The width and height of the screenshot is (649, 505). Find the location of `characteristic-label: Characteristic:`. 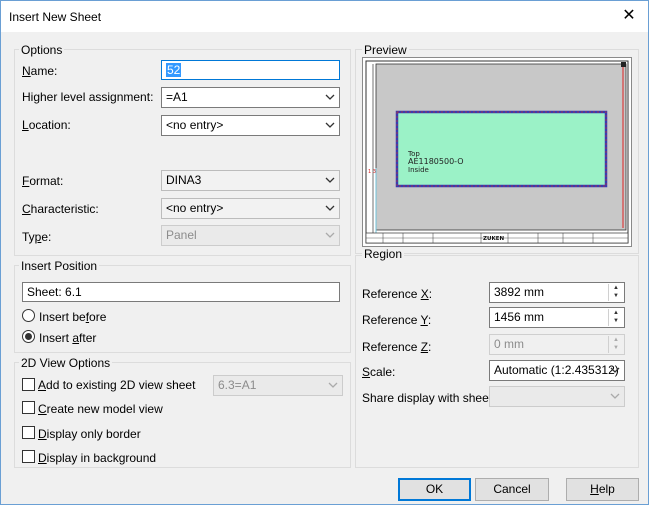

characteristic-label: Characteristic: is located at coordinates (60, 209).